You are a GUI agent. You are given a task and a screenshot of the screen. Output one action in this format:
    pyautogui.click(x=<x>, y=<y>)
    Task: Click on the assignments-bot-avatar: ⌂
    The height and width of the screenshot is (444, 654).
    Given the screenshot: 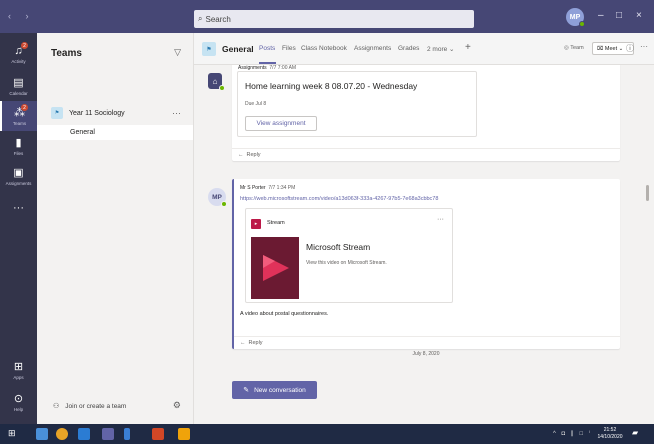 What is the action you would take?
    pyautogui.click(x=216, y=82)
    